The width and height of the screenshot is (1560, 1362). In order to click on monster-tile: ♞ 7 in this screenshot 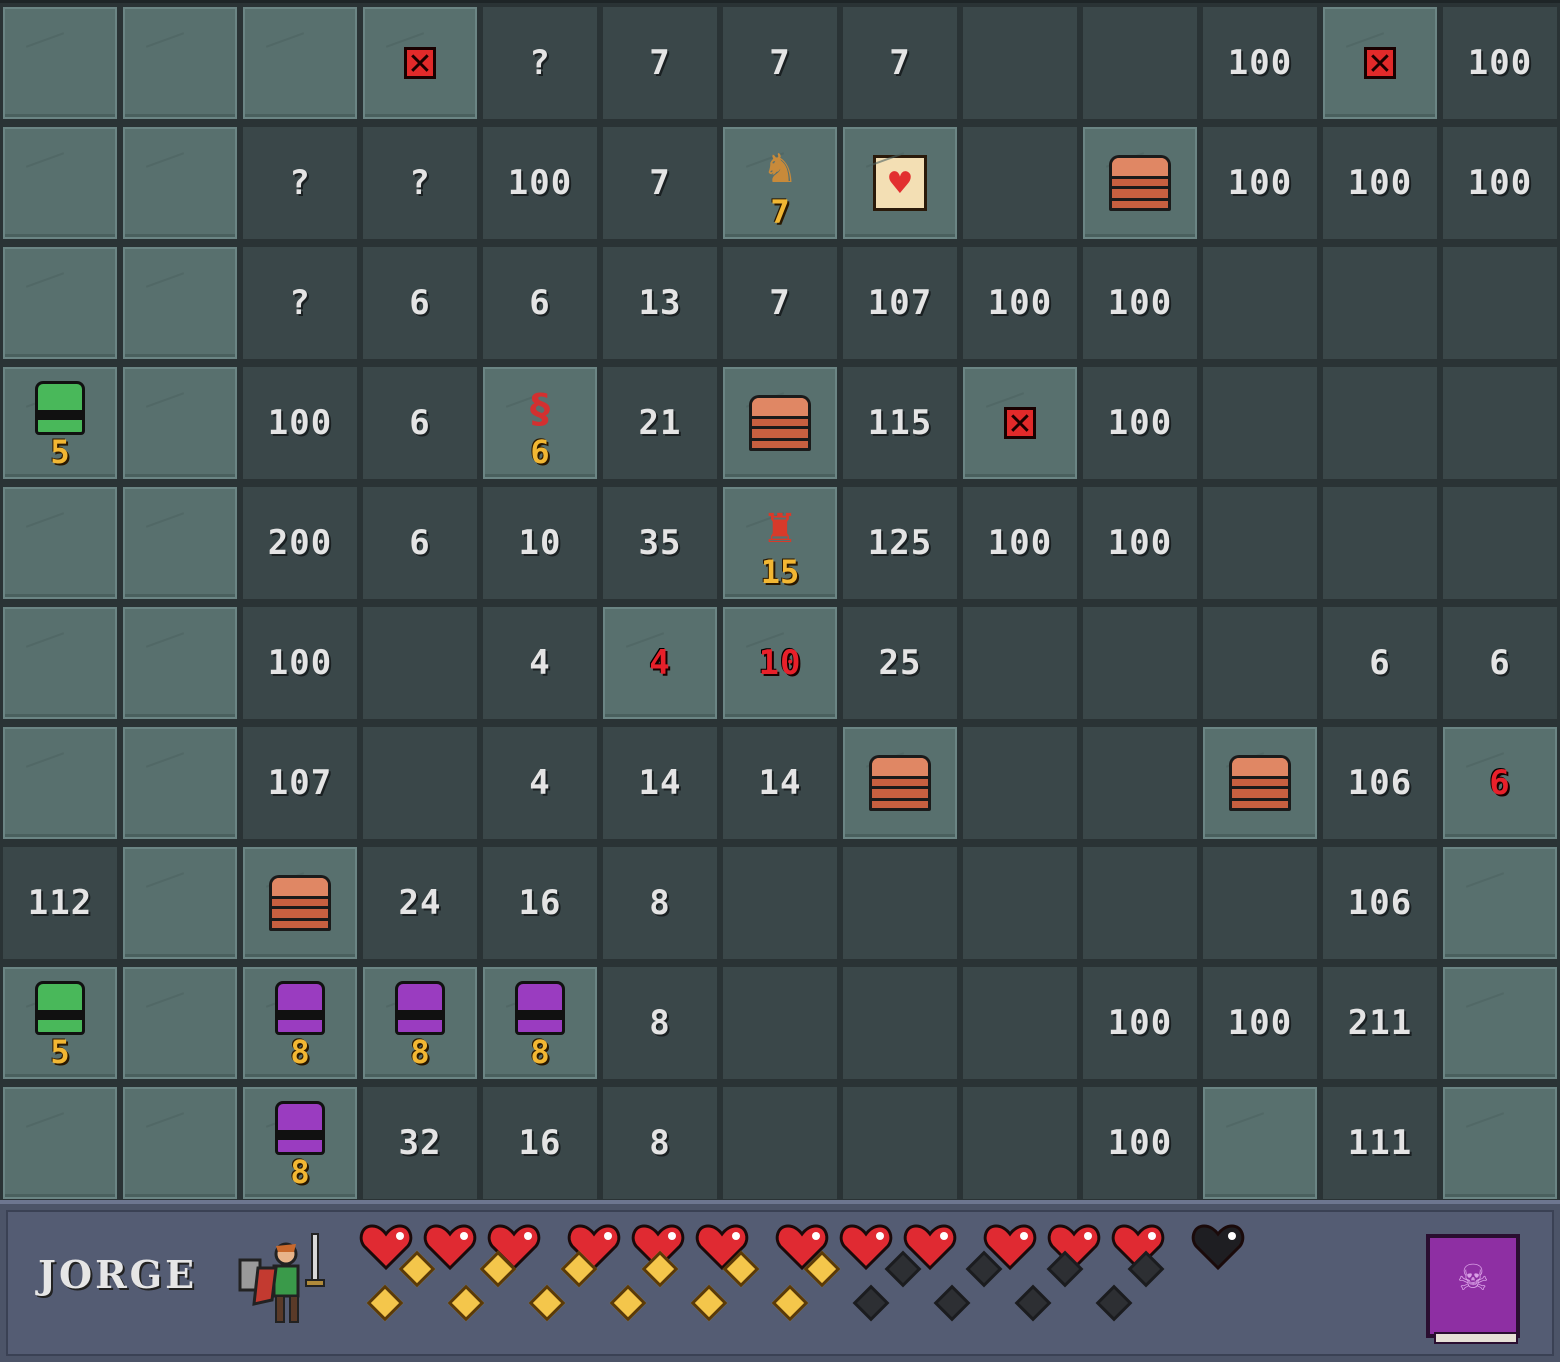, I will do `click(780, 183)`.